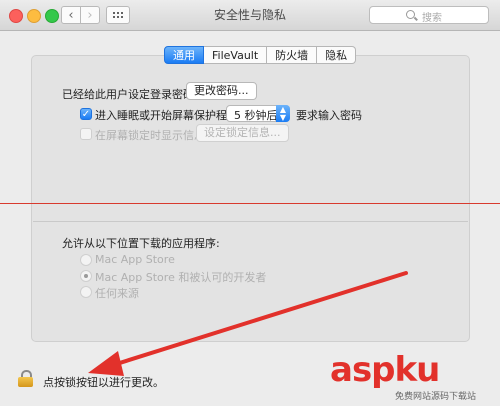 The height and width of the screenshot is (406, 500). What do you see at coordinates (337, 55) in the screenshot?
I see `tab-privacy: 隐私` at bounding box center [337, 55].